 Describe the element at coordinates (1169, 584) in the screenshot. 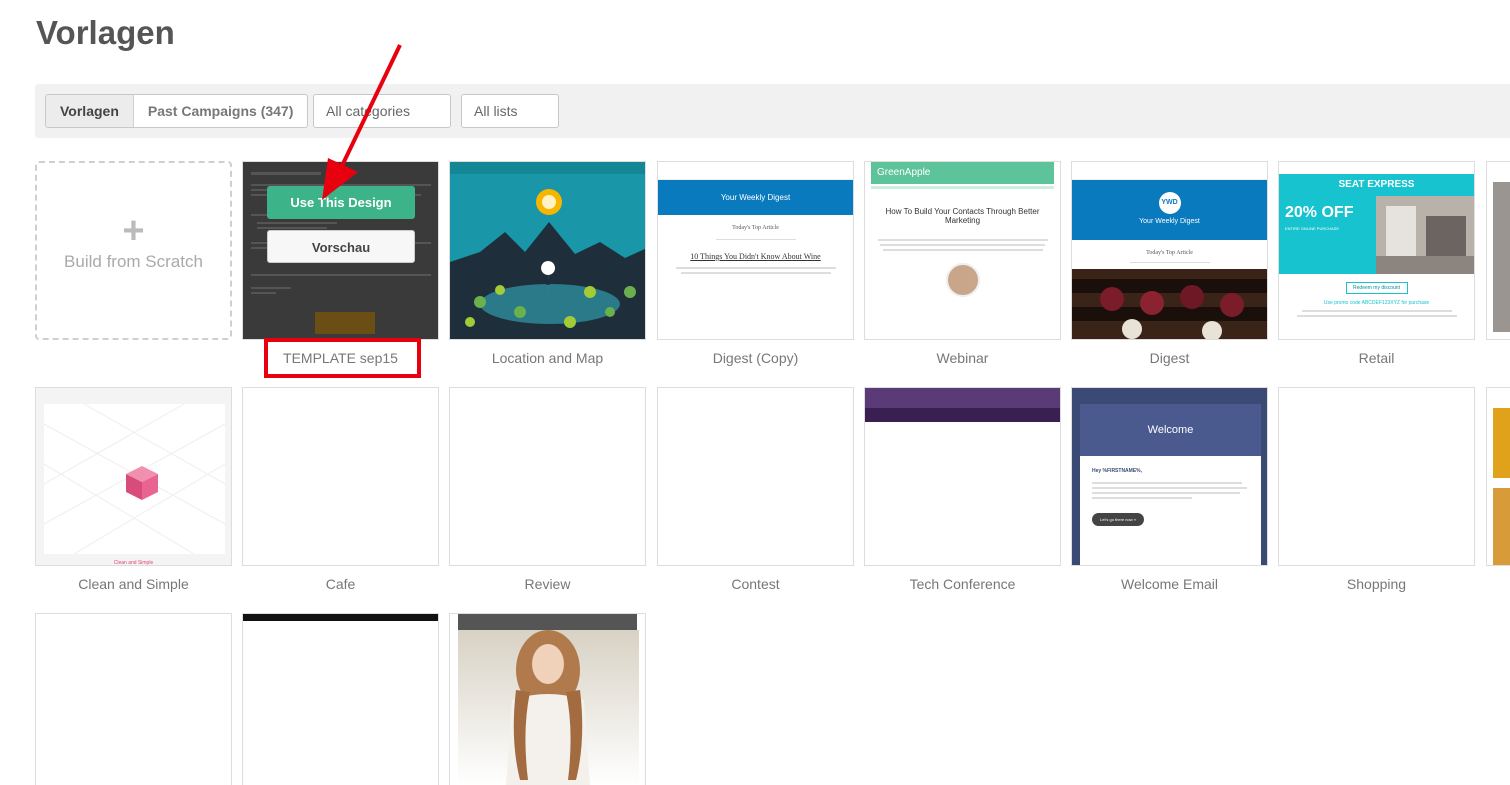

I see `template-label: Welcome Email` at that location.